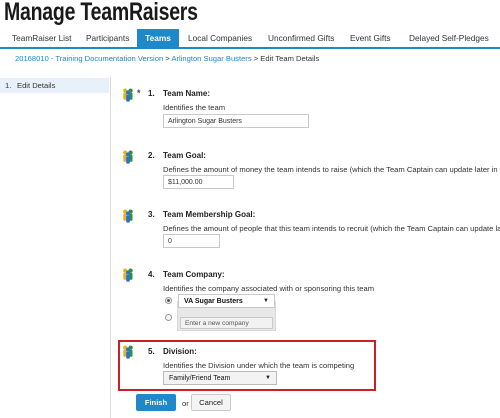 The height and width of the screenshot is (418, 500). What do you see at coordinates (185, 403) in the screenshot?
I see `or-text: or` at bounding box center [185, 403].